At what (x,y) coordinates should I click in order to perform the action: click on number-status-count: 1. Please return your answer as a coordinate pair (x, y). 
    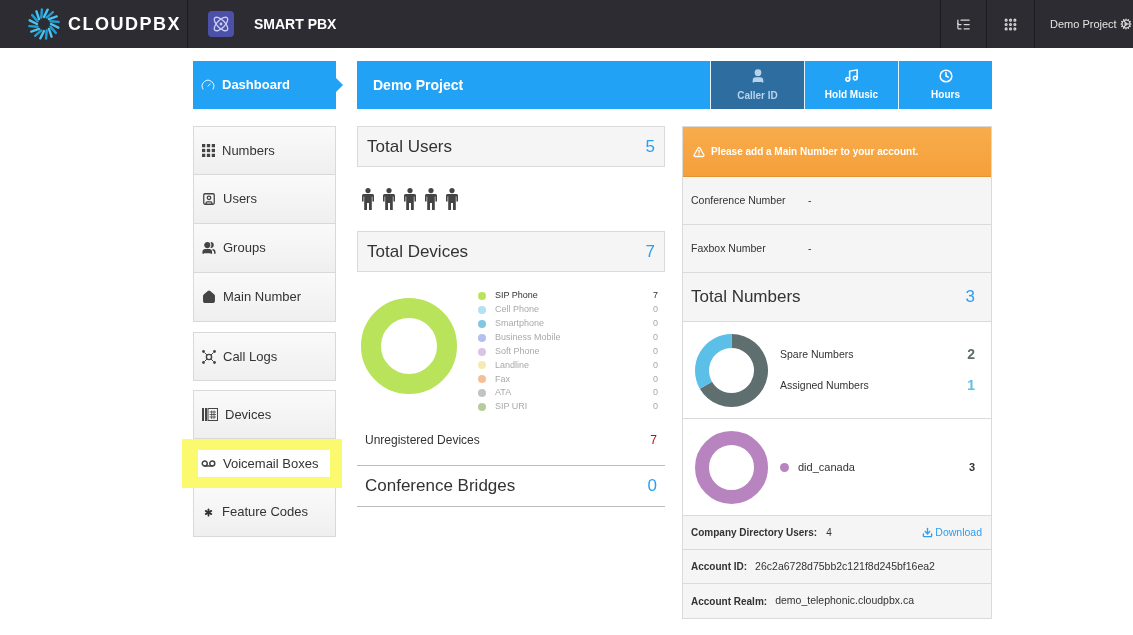
    Looking at the image, I should click on (971, 385).